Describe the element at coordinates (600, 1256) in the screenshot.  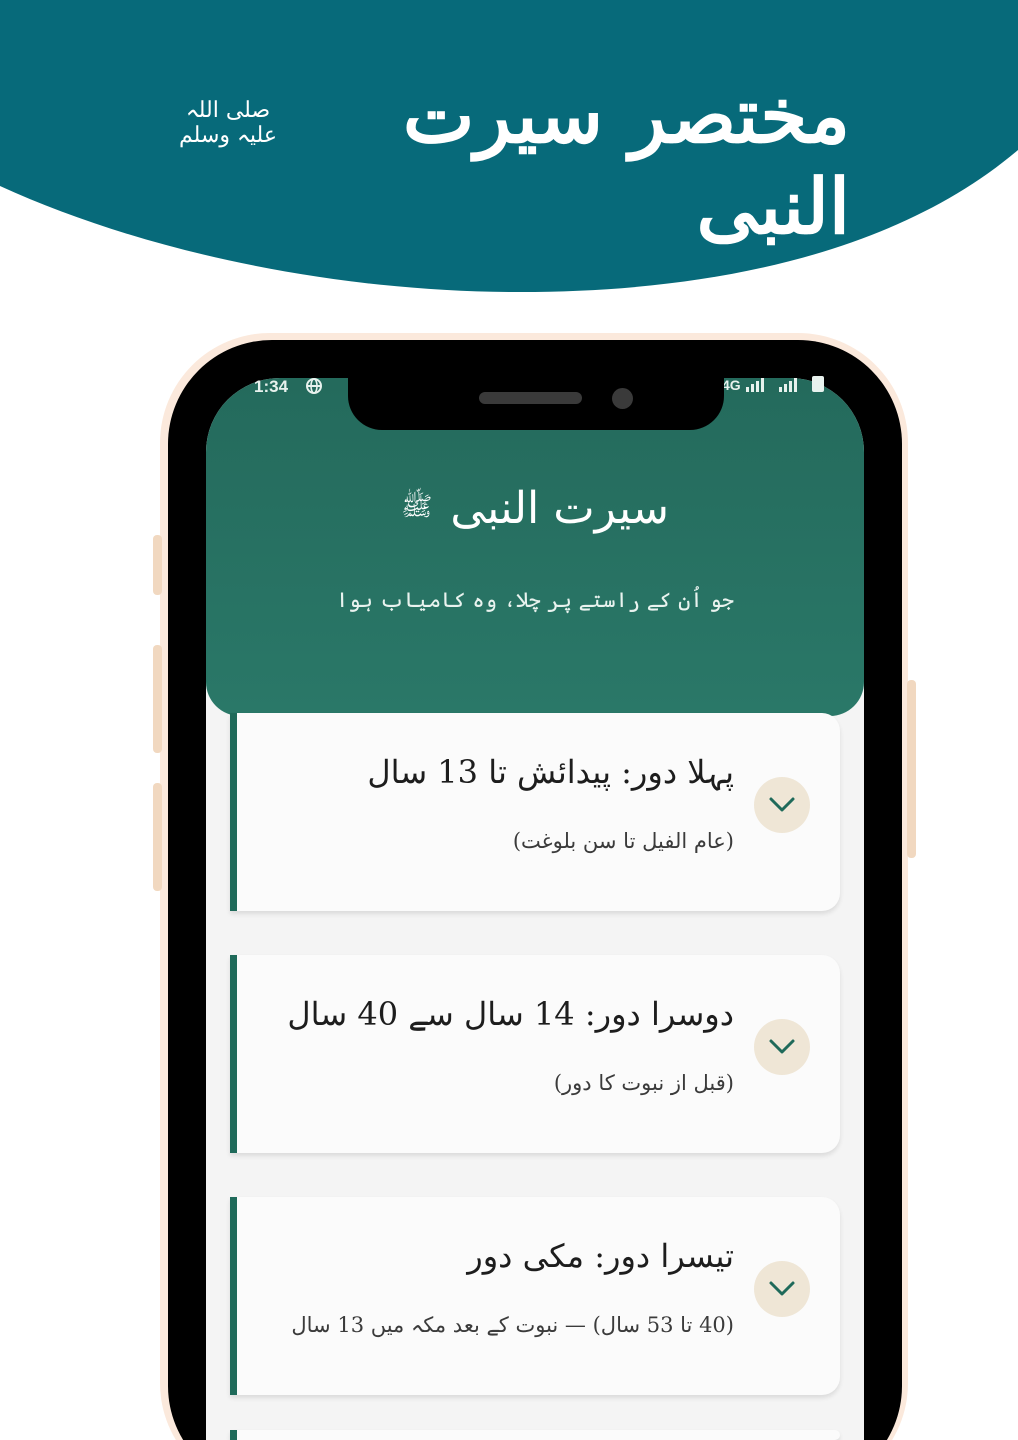
I see `period-title: تیسرا دور: مکی دور` at that location.